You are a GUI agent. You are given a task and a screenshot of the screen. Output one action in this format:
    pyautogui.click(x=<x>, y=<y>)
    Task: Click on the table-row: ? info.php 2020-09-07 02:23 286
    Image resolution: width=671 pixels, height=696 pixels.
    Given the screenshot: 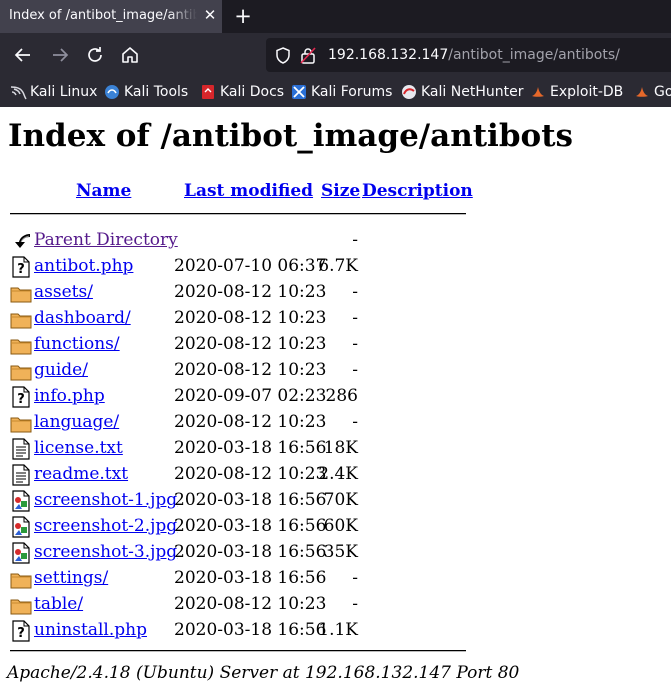 What is the action you would take?
    pyautogui.click(x=335, y=396)
    